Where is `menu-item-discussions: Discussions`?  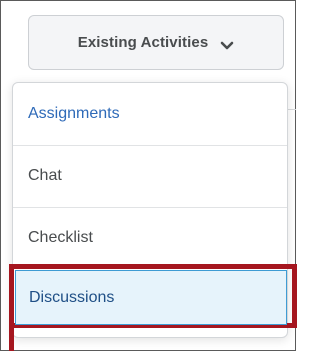
menu-item-discussions: Discussions is located at coordinates (151, 297).